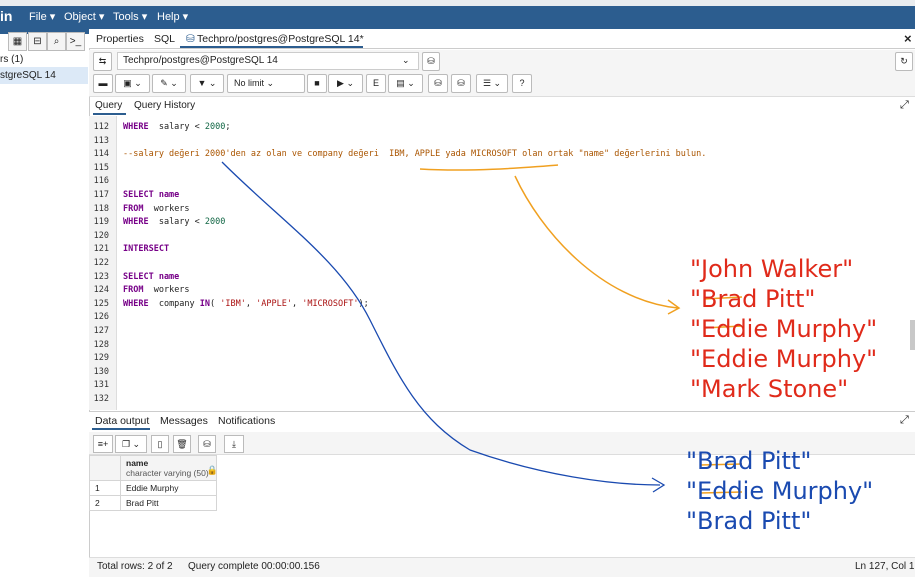 The height and width of the screenshot is (577, 915). What do you see at coordinates (784, 329) in the screenshot?
I see `red-annotation-3: "Eddie Murphy"` at bounding box center [784, 329].